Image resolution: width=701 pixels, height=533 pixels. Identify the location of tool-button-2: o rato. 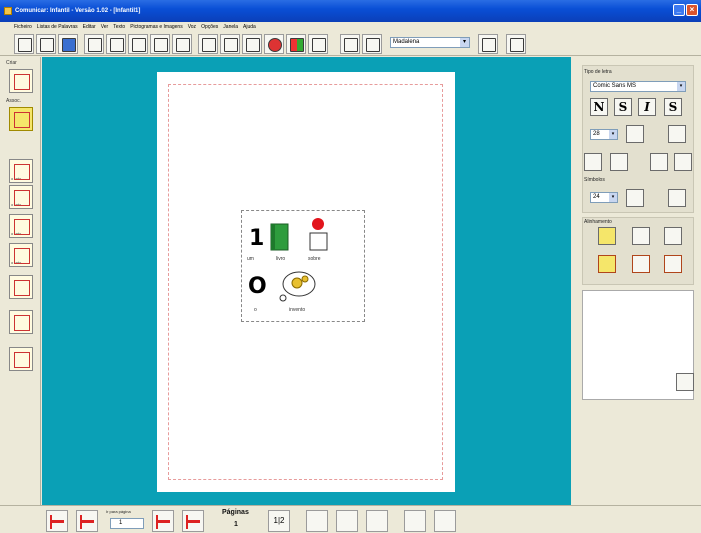
(21, 197).